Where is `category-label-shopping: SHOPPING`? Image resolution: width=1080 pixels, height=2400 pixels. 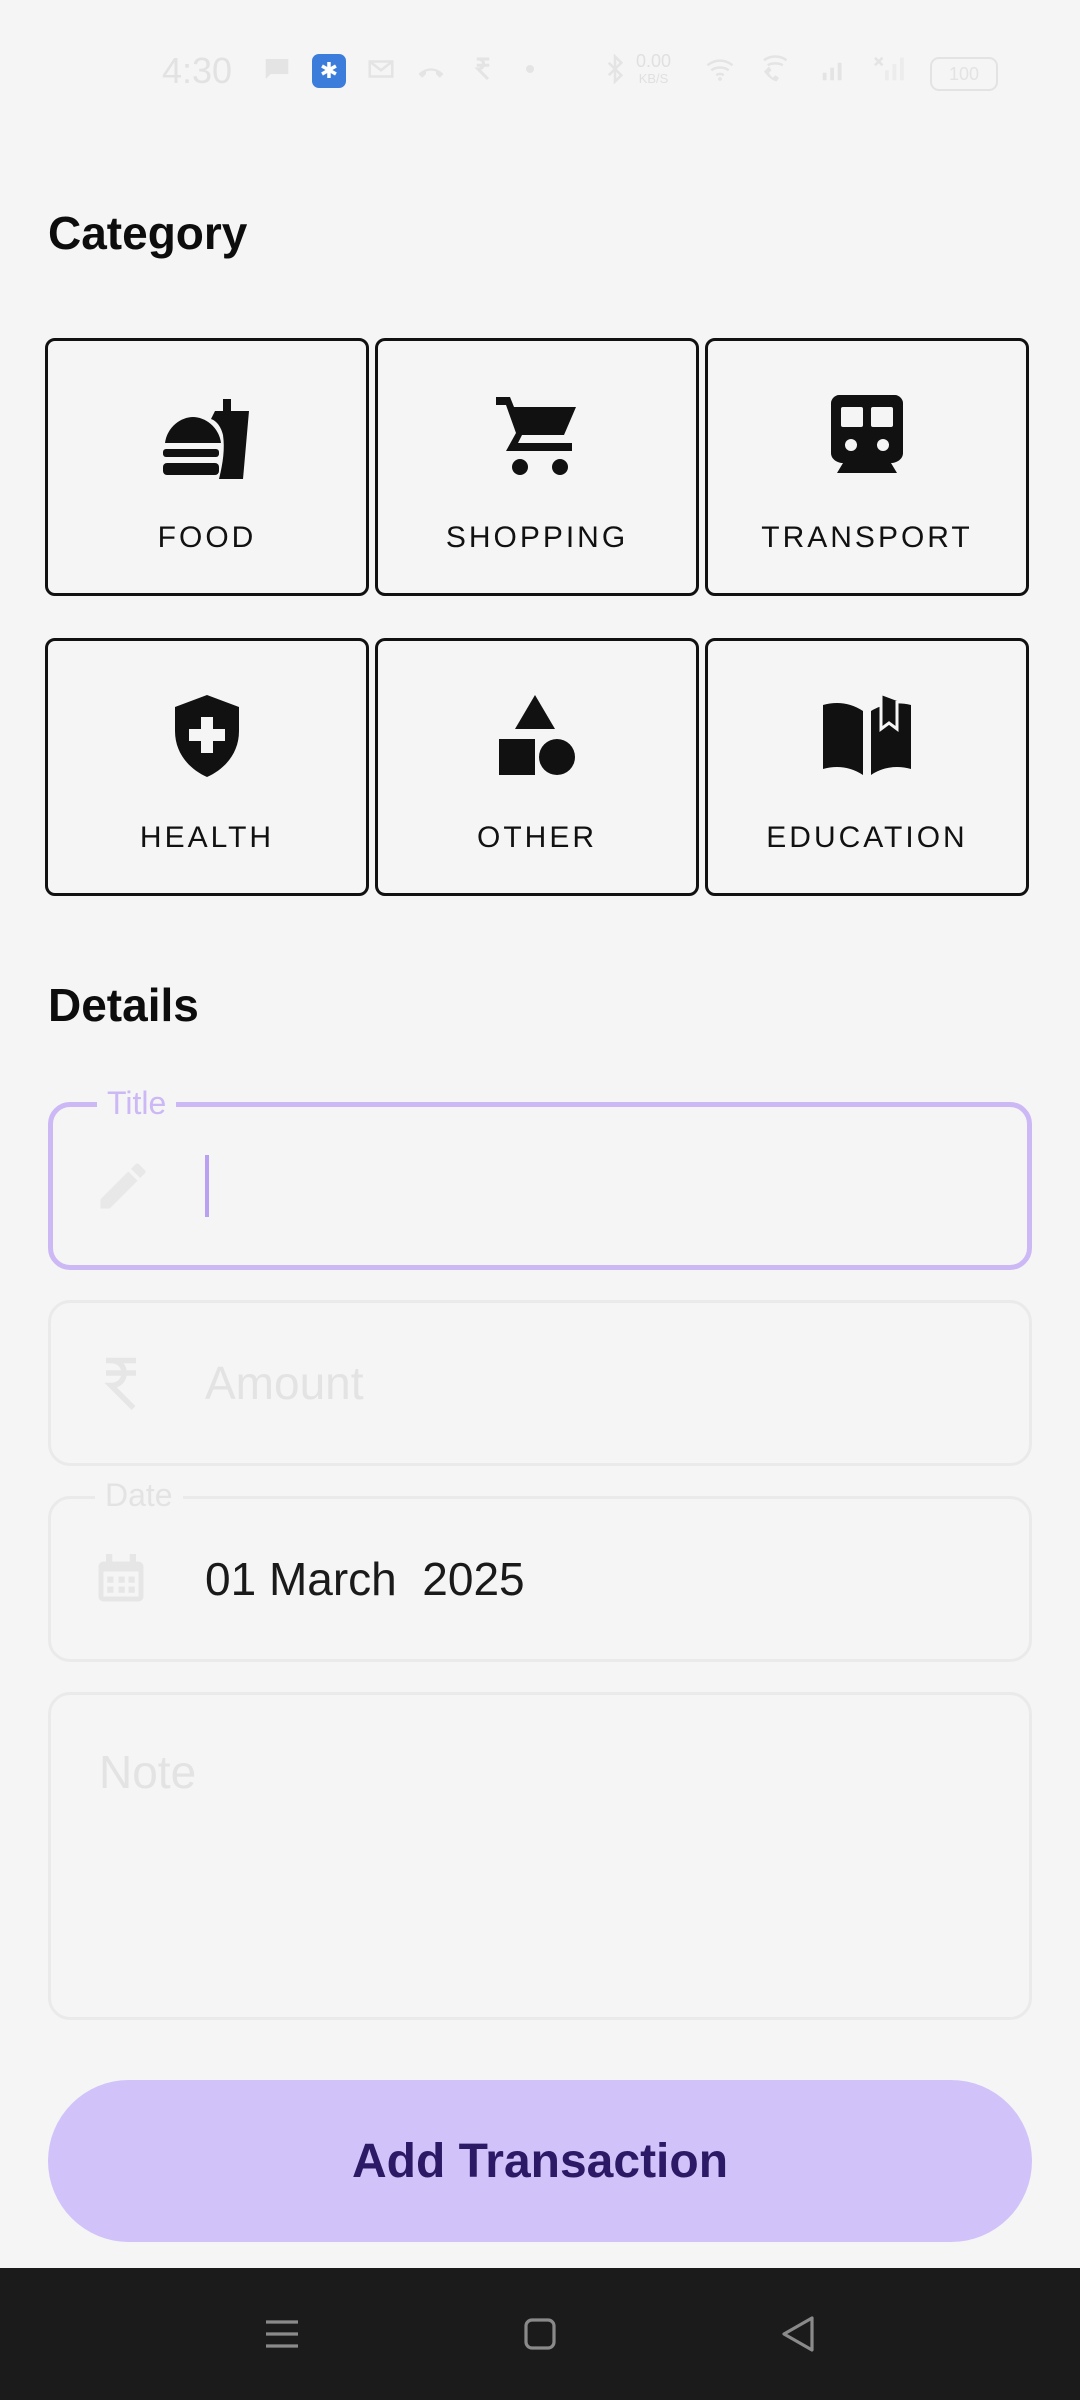
category-label-shopping: SHOPPING is located at coordinates (537, 537).